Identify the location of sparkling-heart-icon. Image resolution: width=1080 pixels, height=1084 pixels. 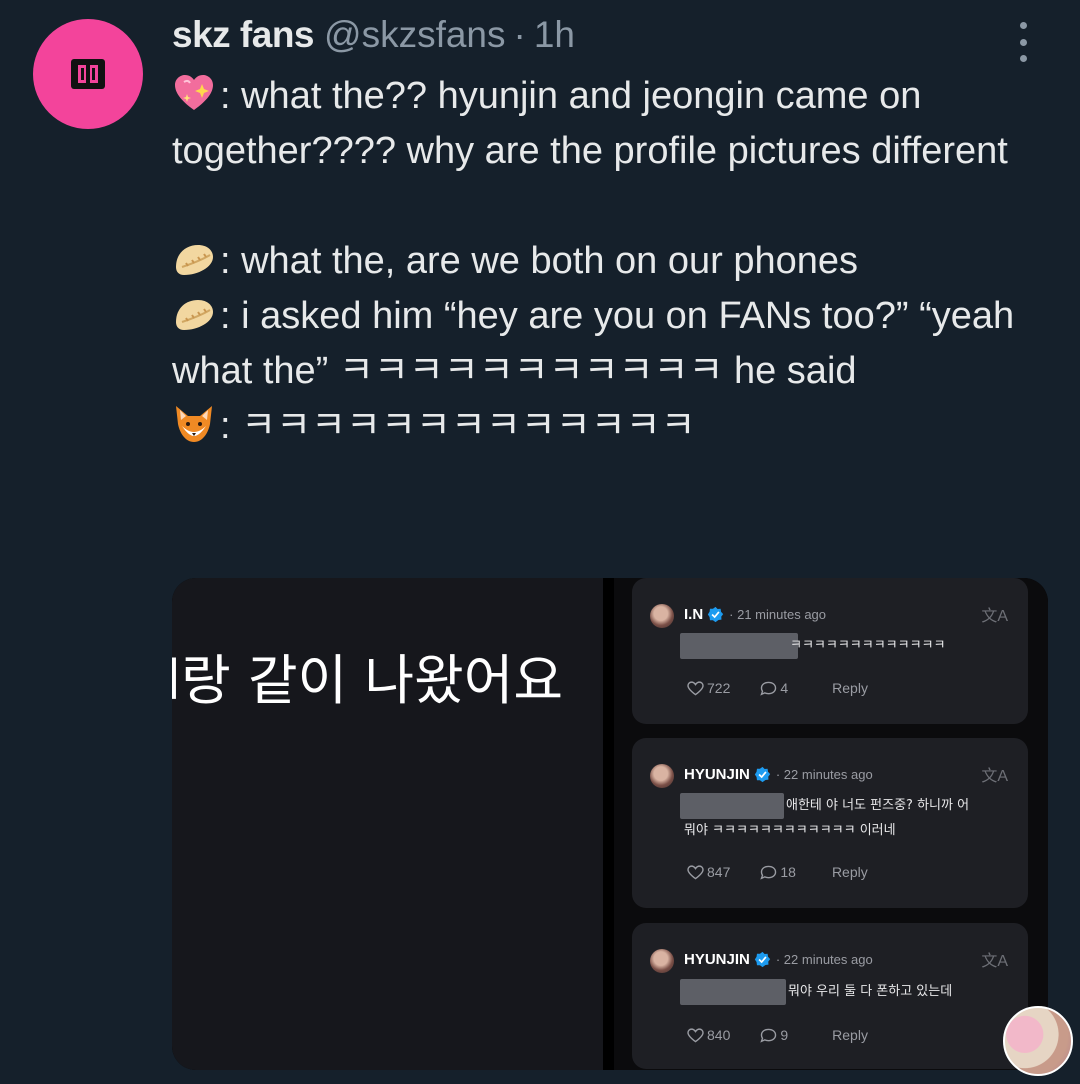
(194, 94).